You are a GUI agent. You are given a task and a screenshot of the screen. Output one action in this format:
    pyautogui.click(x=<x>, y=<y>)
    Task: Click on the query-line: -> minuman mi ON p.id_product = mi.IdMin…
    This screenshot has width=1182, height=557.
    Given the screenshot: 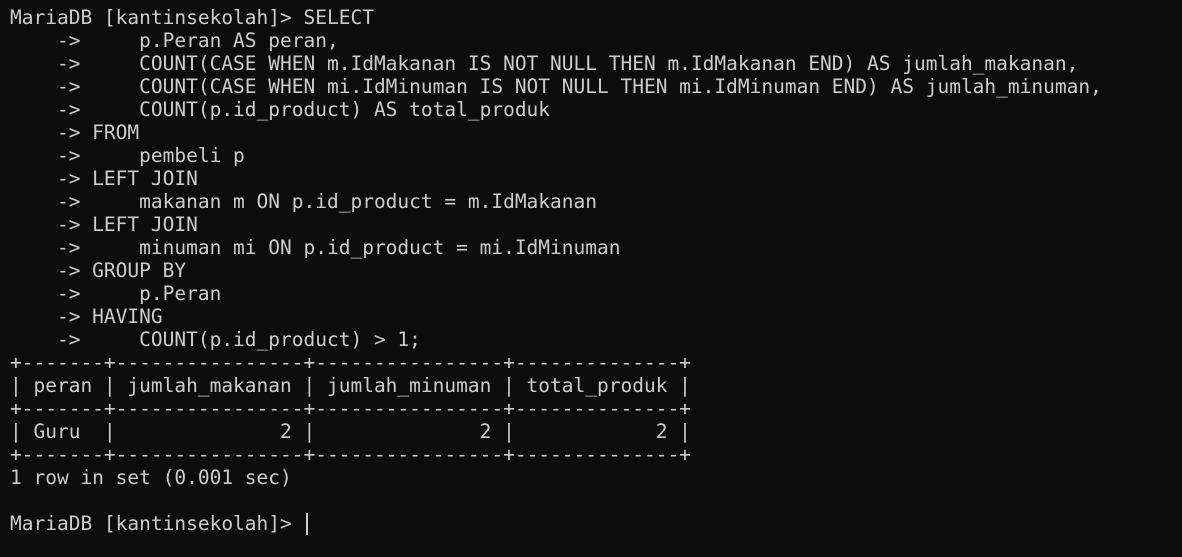 What is the action you would take?
    pyautogui.click(x=315, y=247)
    